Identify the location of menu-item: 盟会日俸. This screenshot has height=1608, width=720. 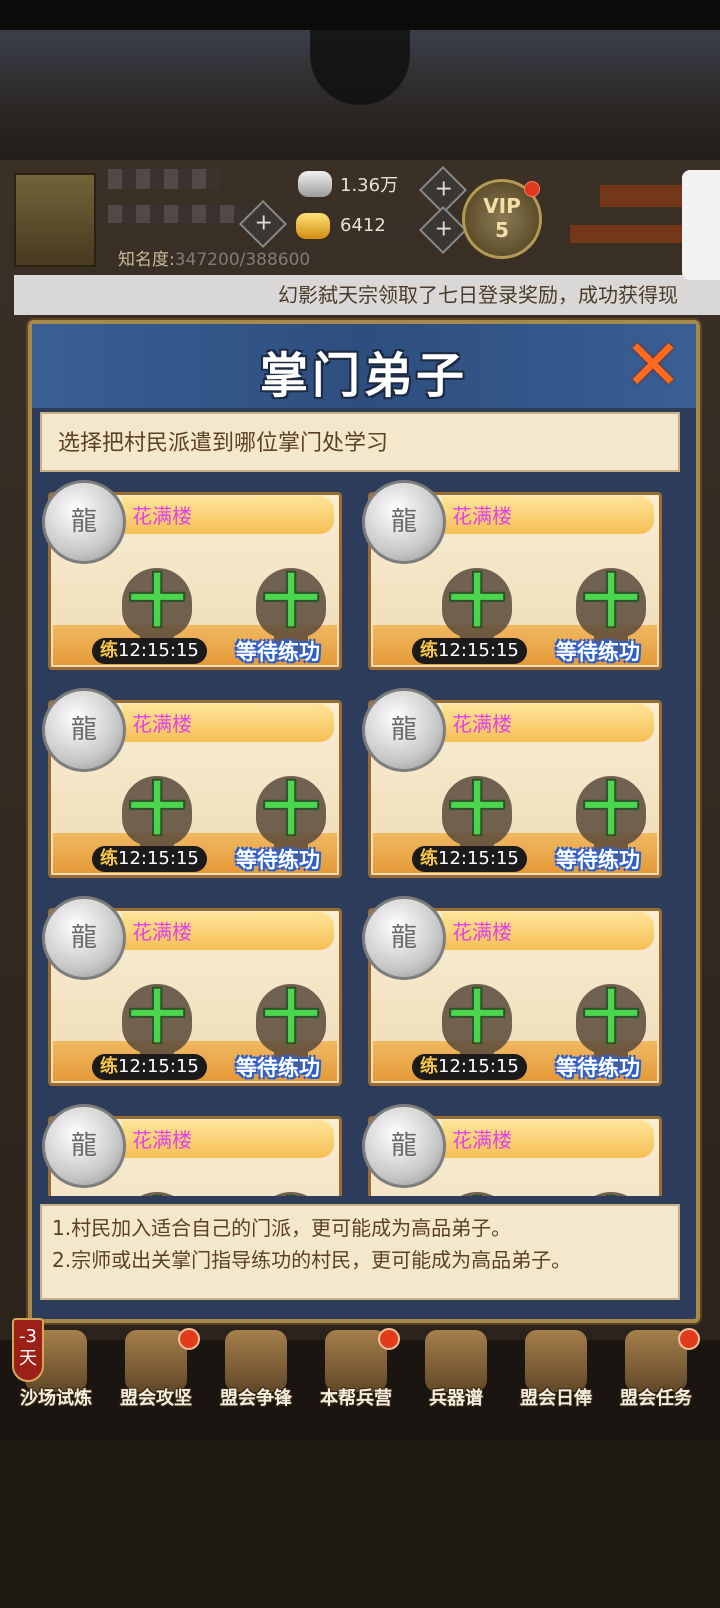
(556, 1368).